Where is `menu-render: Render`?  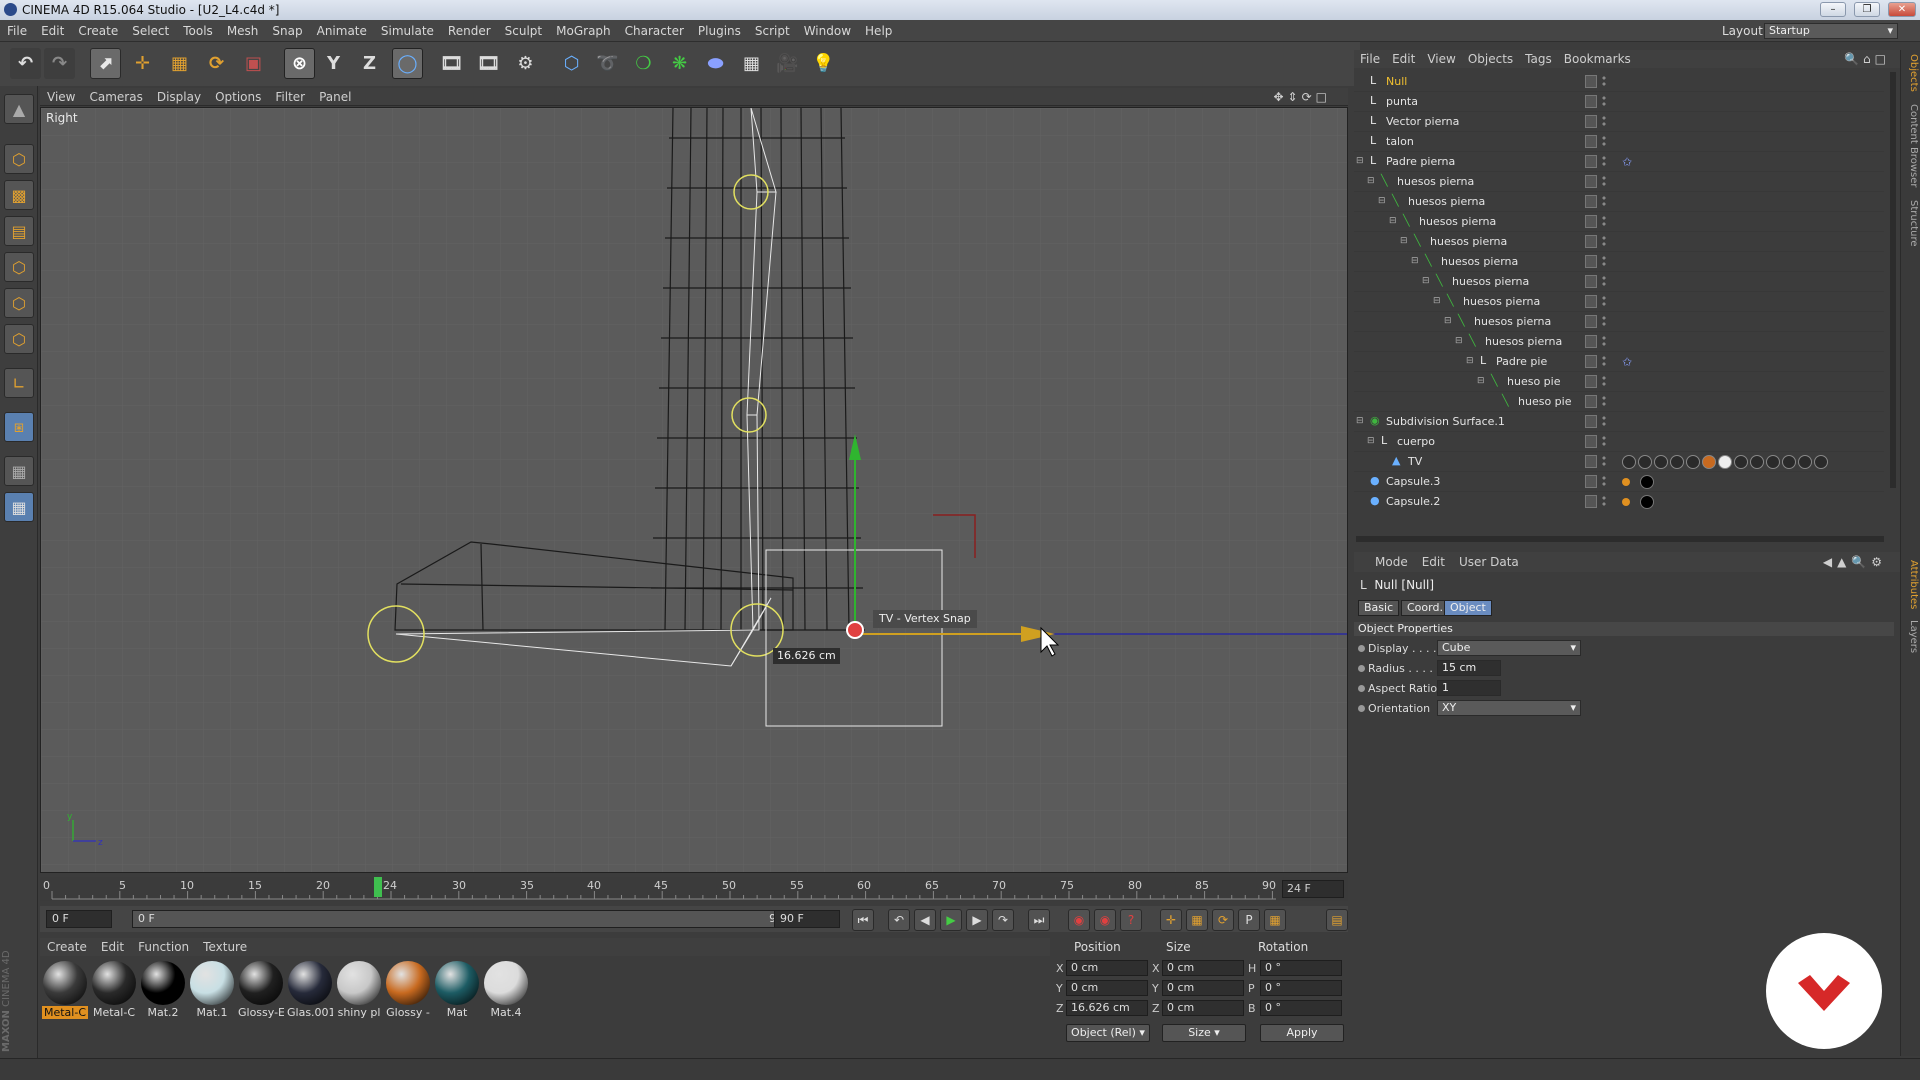 menu-render: Render is located at coordinates (469, 31).